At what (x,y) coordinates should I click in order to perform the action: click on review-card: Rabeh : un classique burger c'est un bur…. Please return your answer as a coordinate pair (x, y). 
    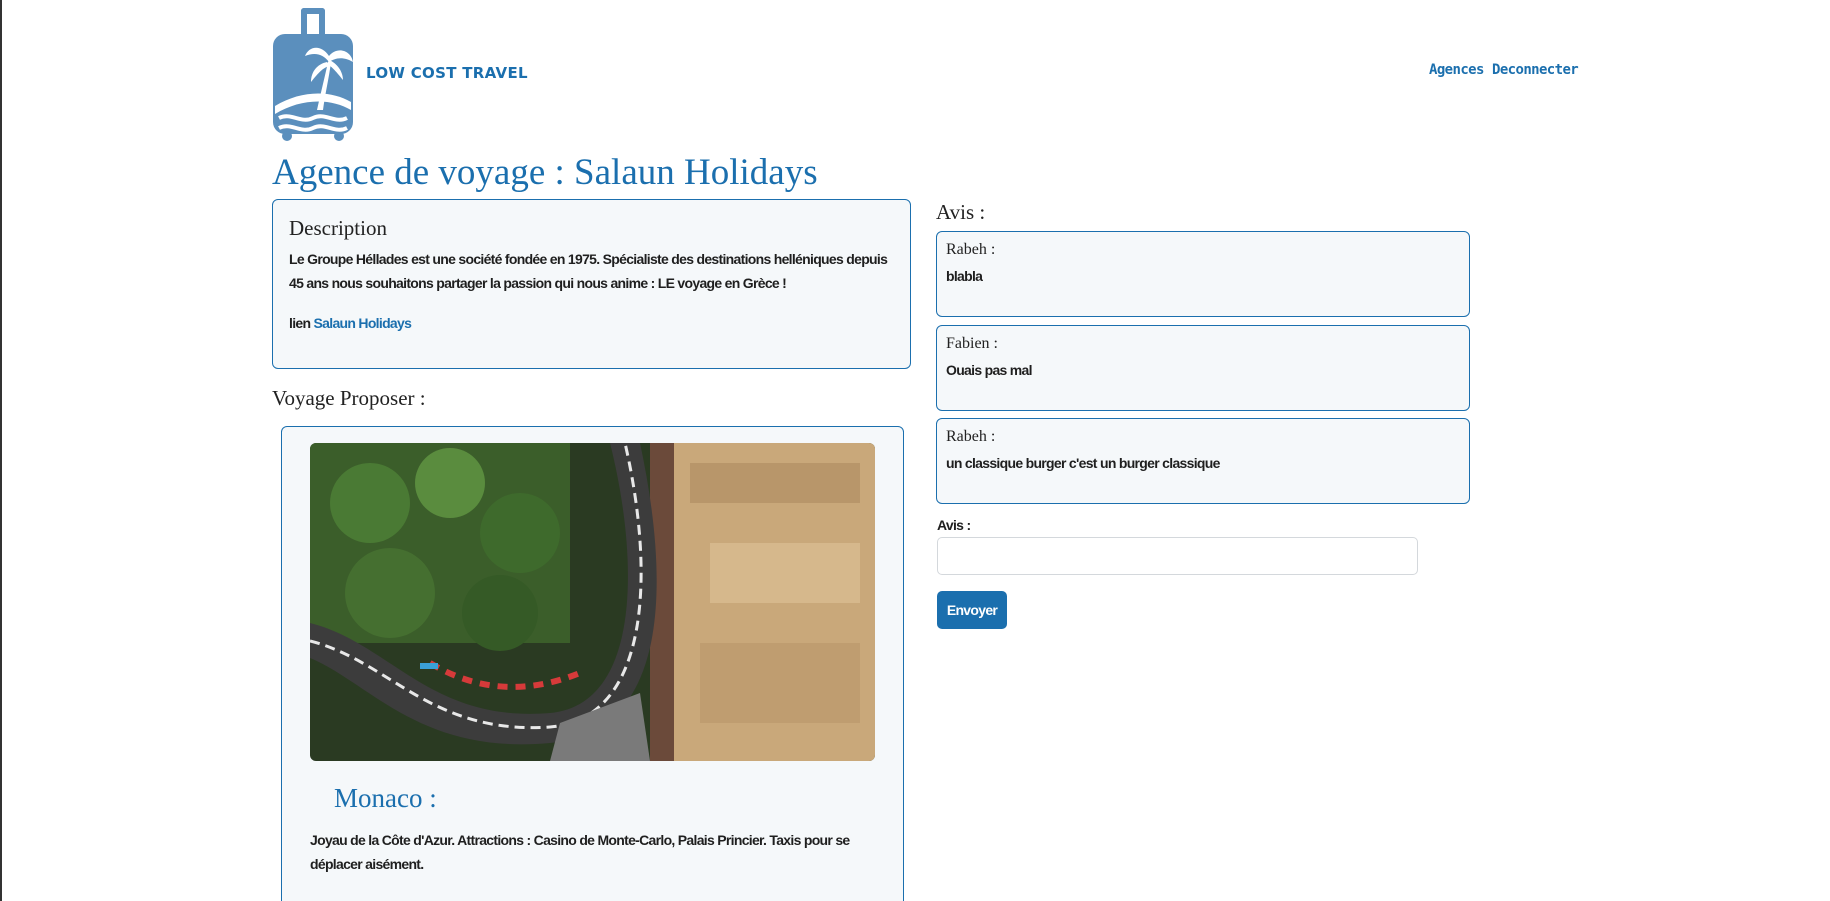
    Looking at the image, I should click on (1203, 461).